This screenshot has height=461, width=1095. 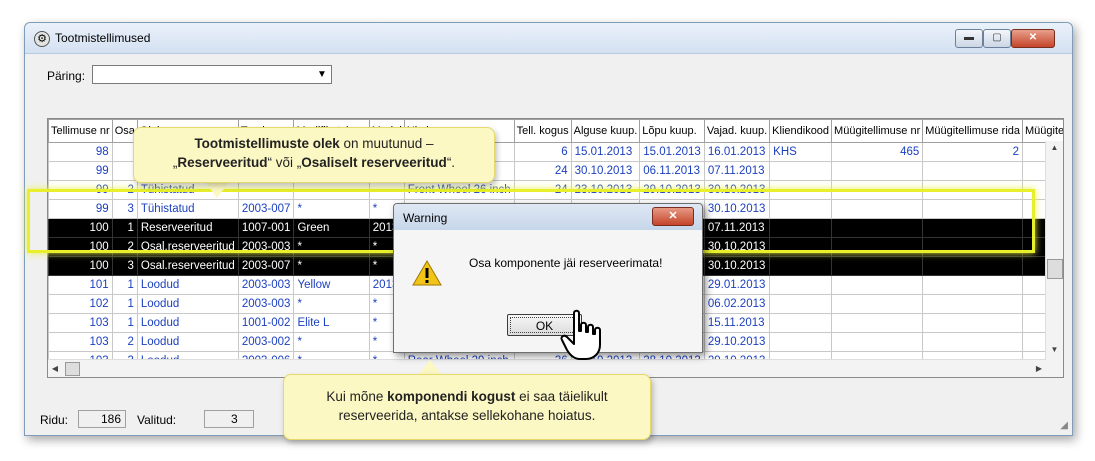 I want to click on table-cell: 07.11.2013, so click(x=737, y=228).